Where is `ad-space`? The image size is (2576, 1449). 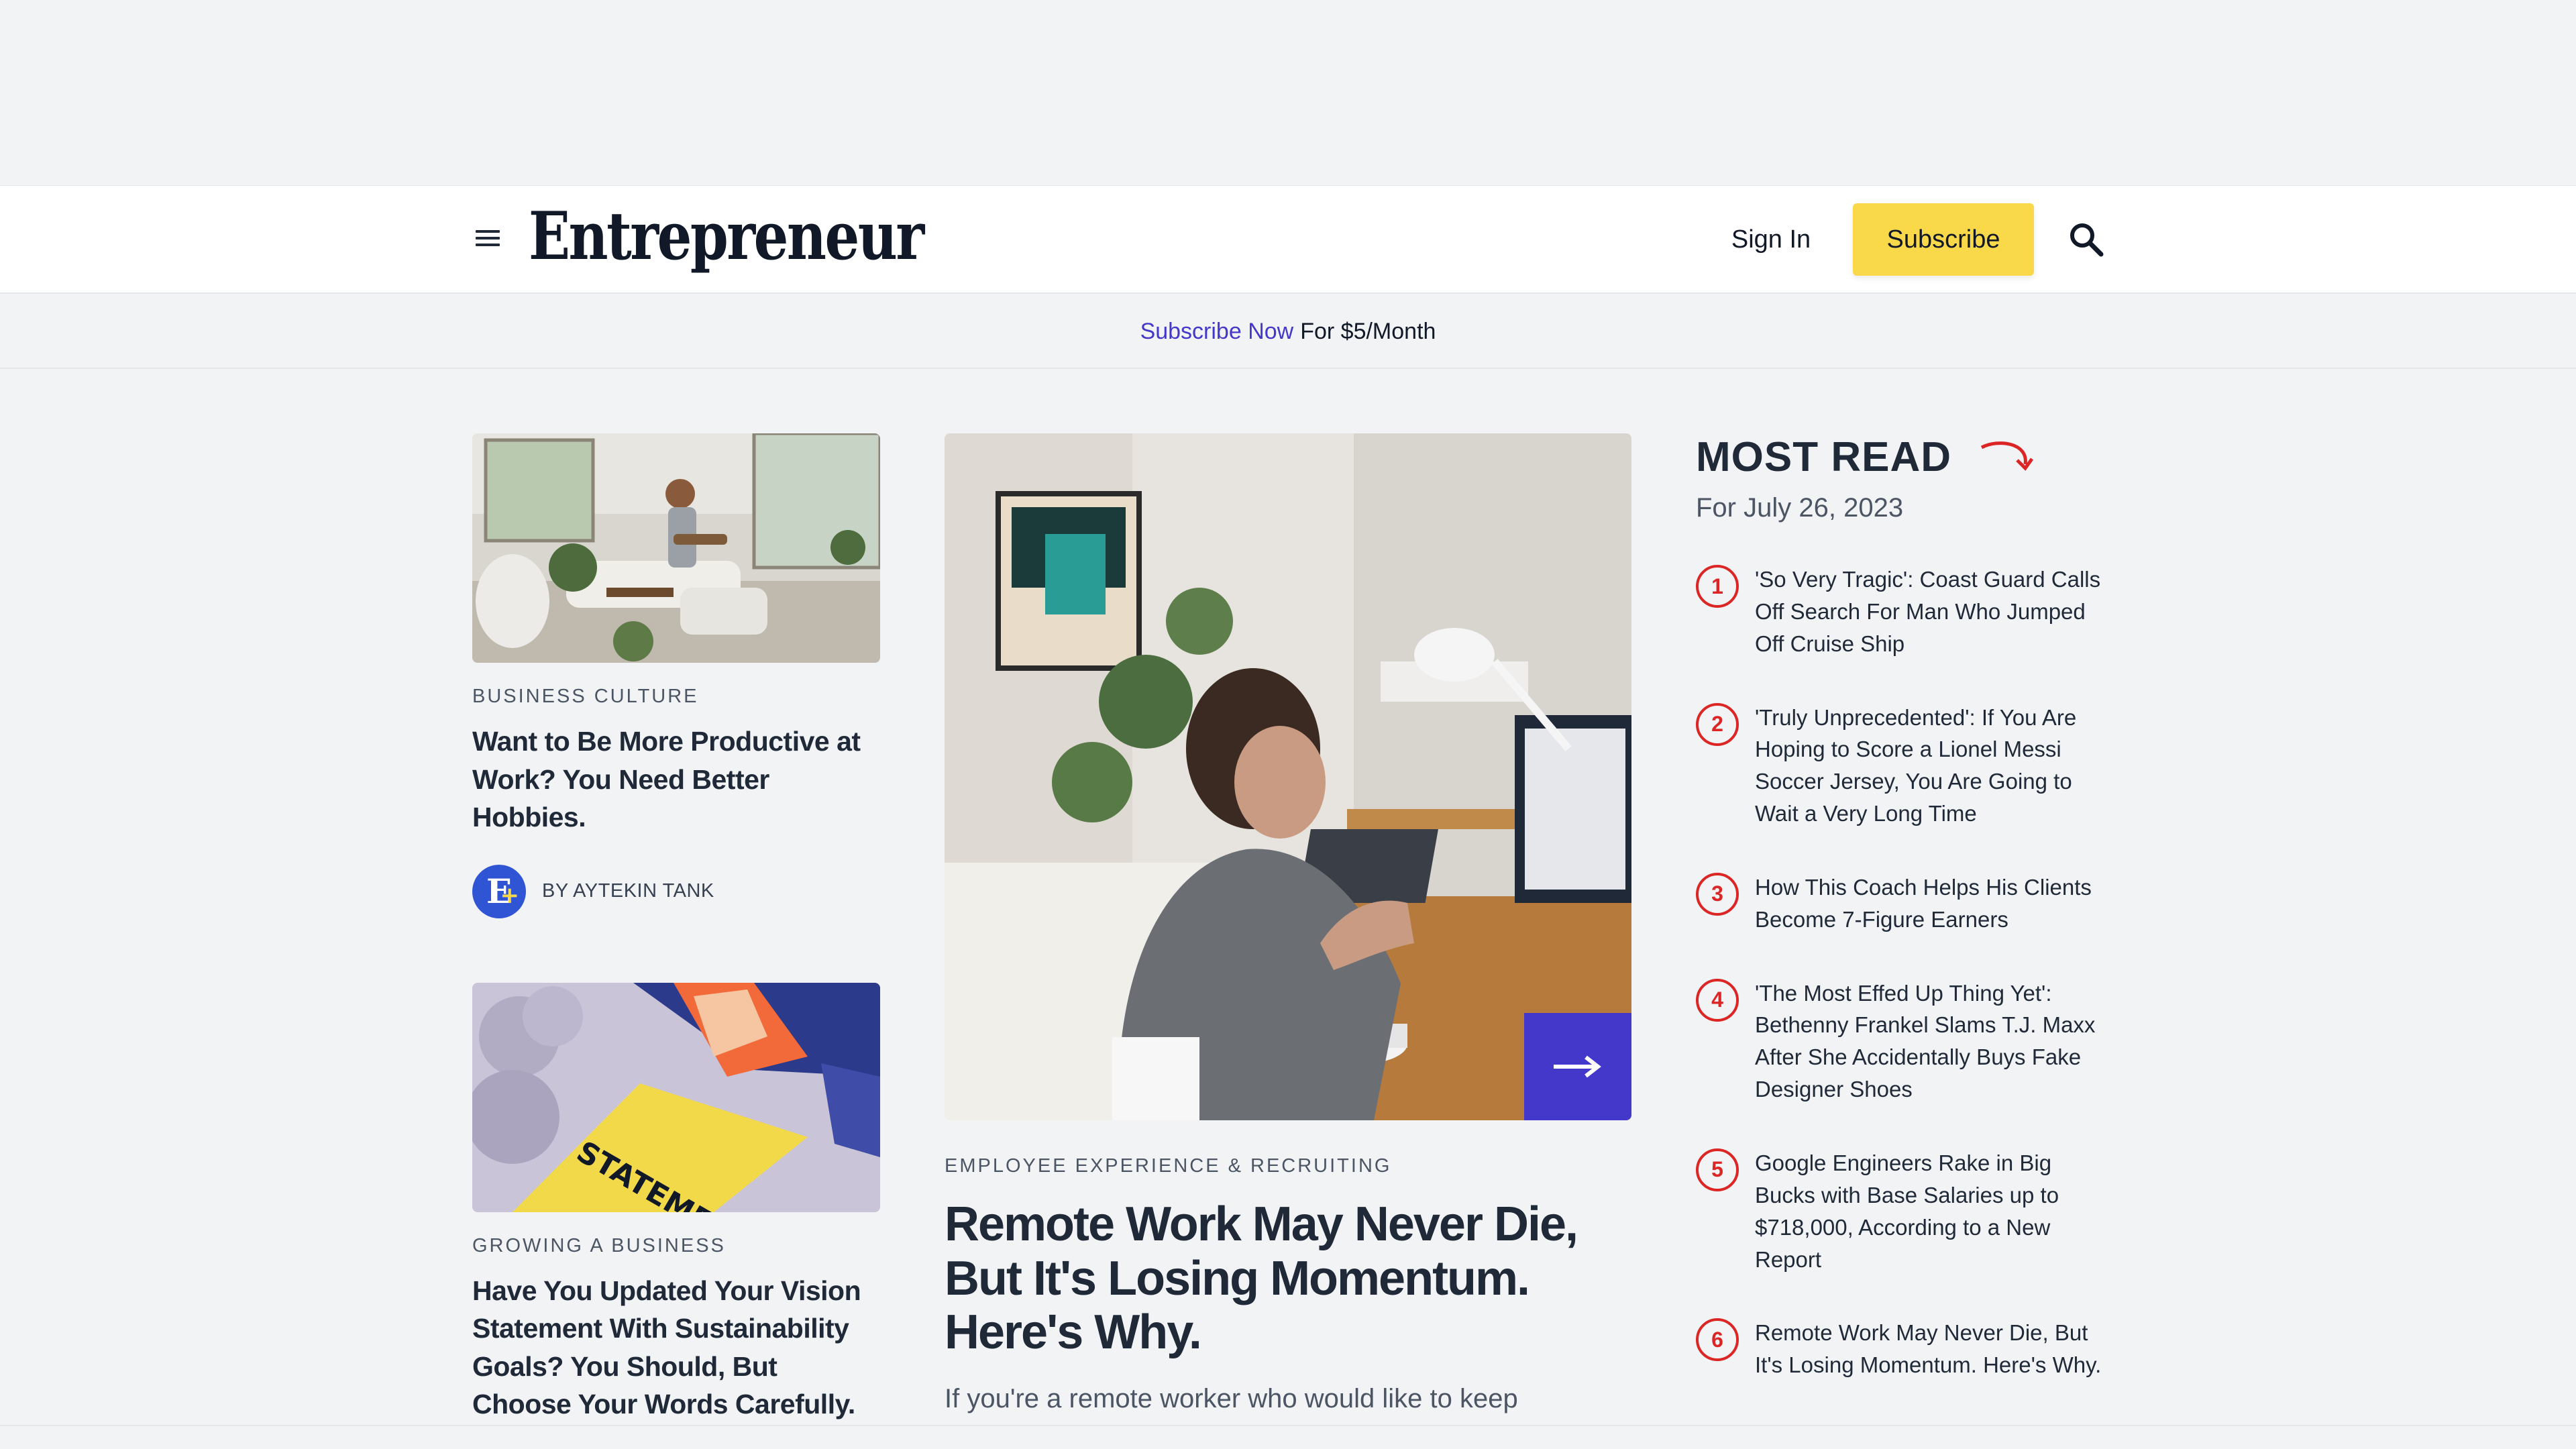
ad-space is located at coordinates (1288, 92).